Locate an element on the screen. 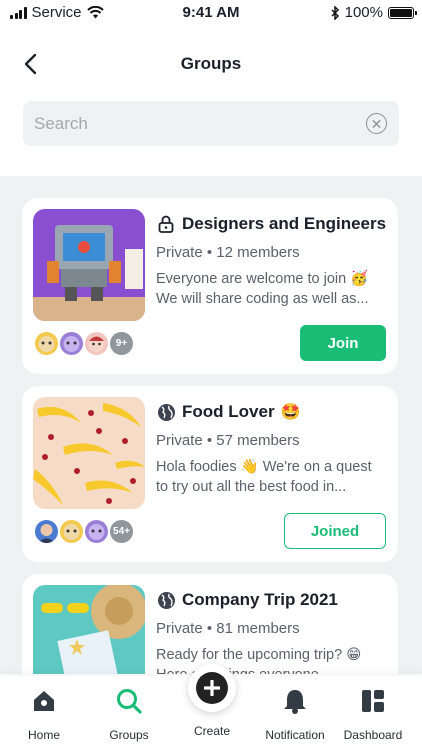 Image resolution: width=422 pixels, height=750 pixels. bluetooth-icon is located at coordinates (335, 12).